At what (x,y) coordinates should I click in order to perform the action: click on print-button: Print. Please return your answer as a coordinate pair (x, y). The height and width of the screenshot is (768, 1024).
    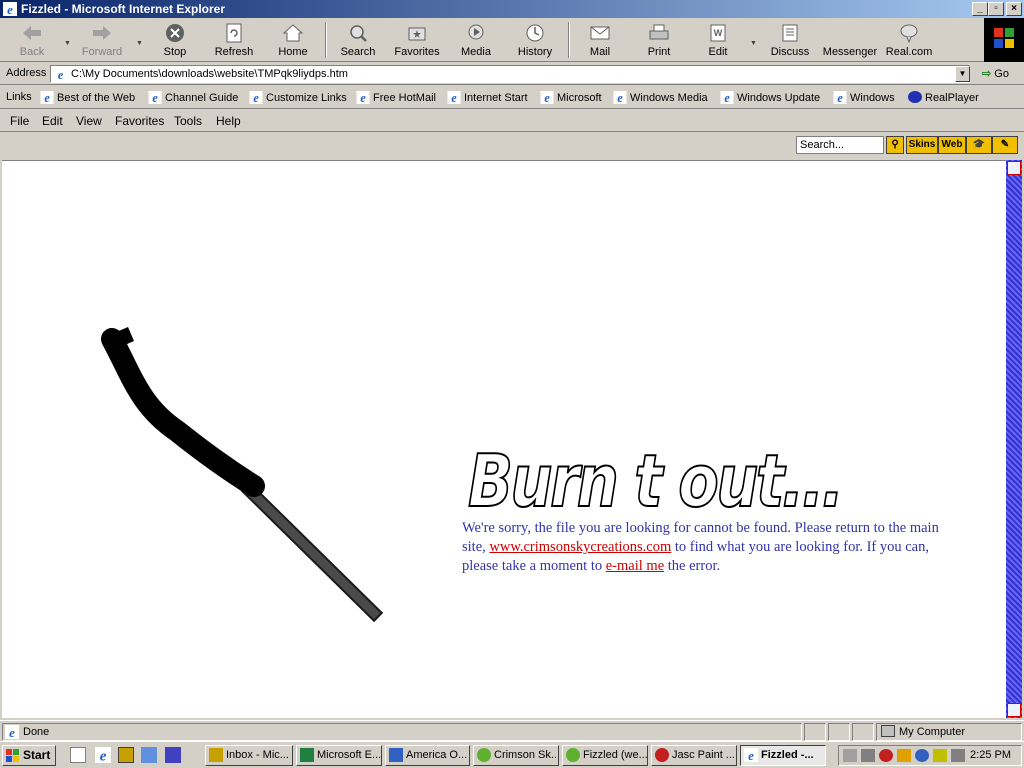
    Looking at the image, I should click on (659, 41).